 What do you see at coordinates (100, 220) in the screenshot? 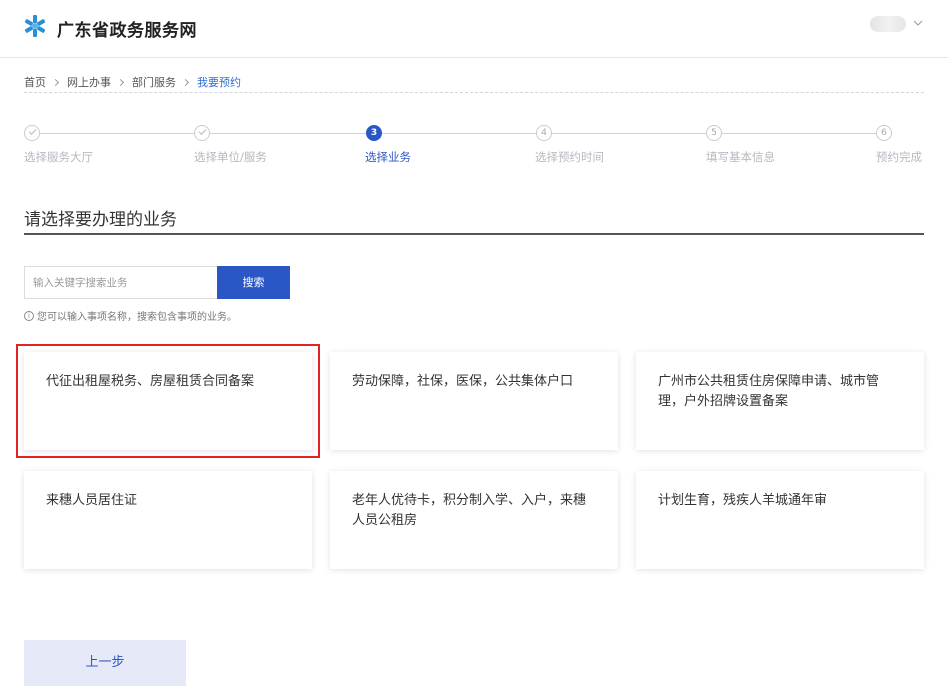
I see `section-title: 请选择要办理的业务` at bounding box center [100, 220].